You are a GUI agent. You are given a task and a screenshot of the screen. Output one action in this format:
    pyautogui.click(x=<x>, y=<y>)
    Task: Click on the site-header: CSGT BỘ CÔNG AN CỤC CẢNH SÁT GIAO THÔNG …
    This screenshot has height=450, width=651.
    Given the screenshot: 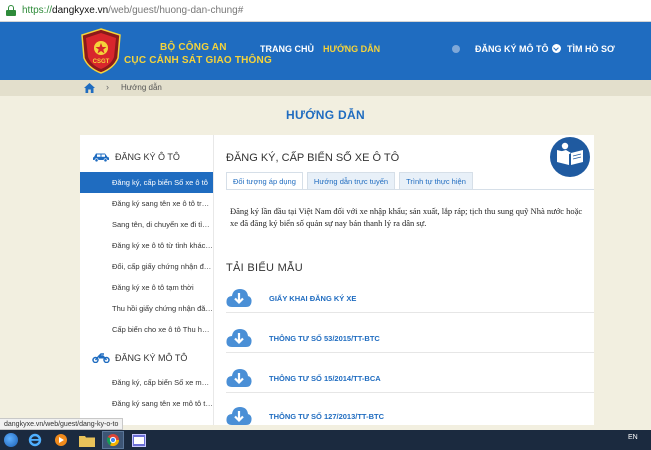 What is the action you would take?
    pyautogui.click(x=325, y=51)
    